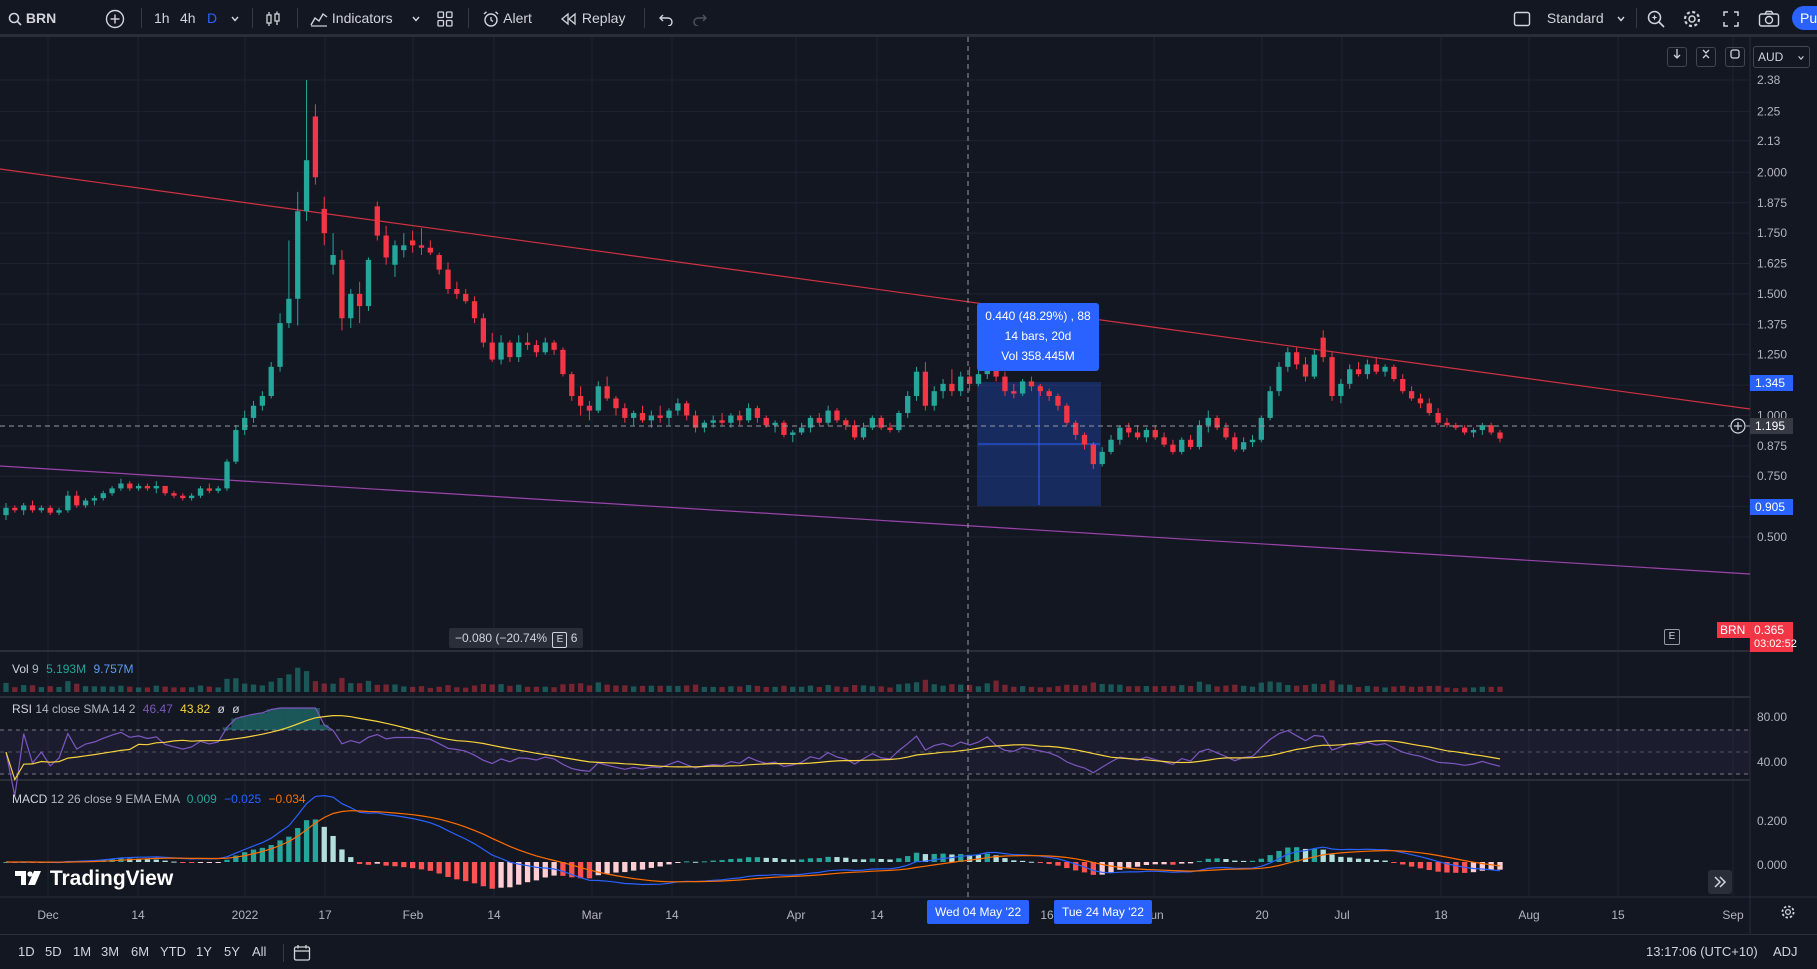 Image resolution: width=1817 pixels, height=969 pixels. Describe the element at coordinates (1772, 172) in the screenshot. I see `price-tick: 2.000` at that location.